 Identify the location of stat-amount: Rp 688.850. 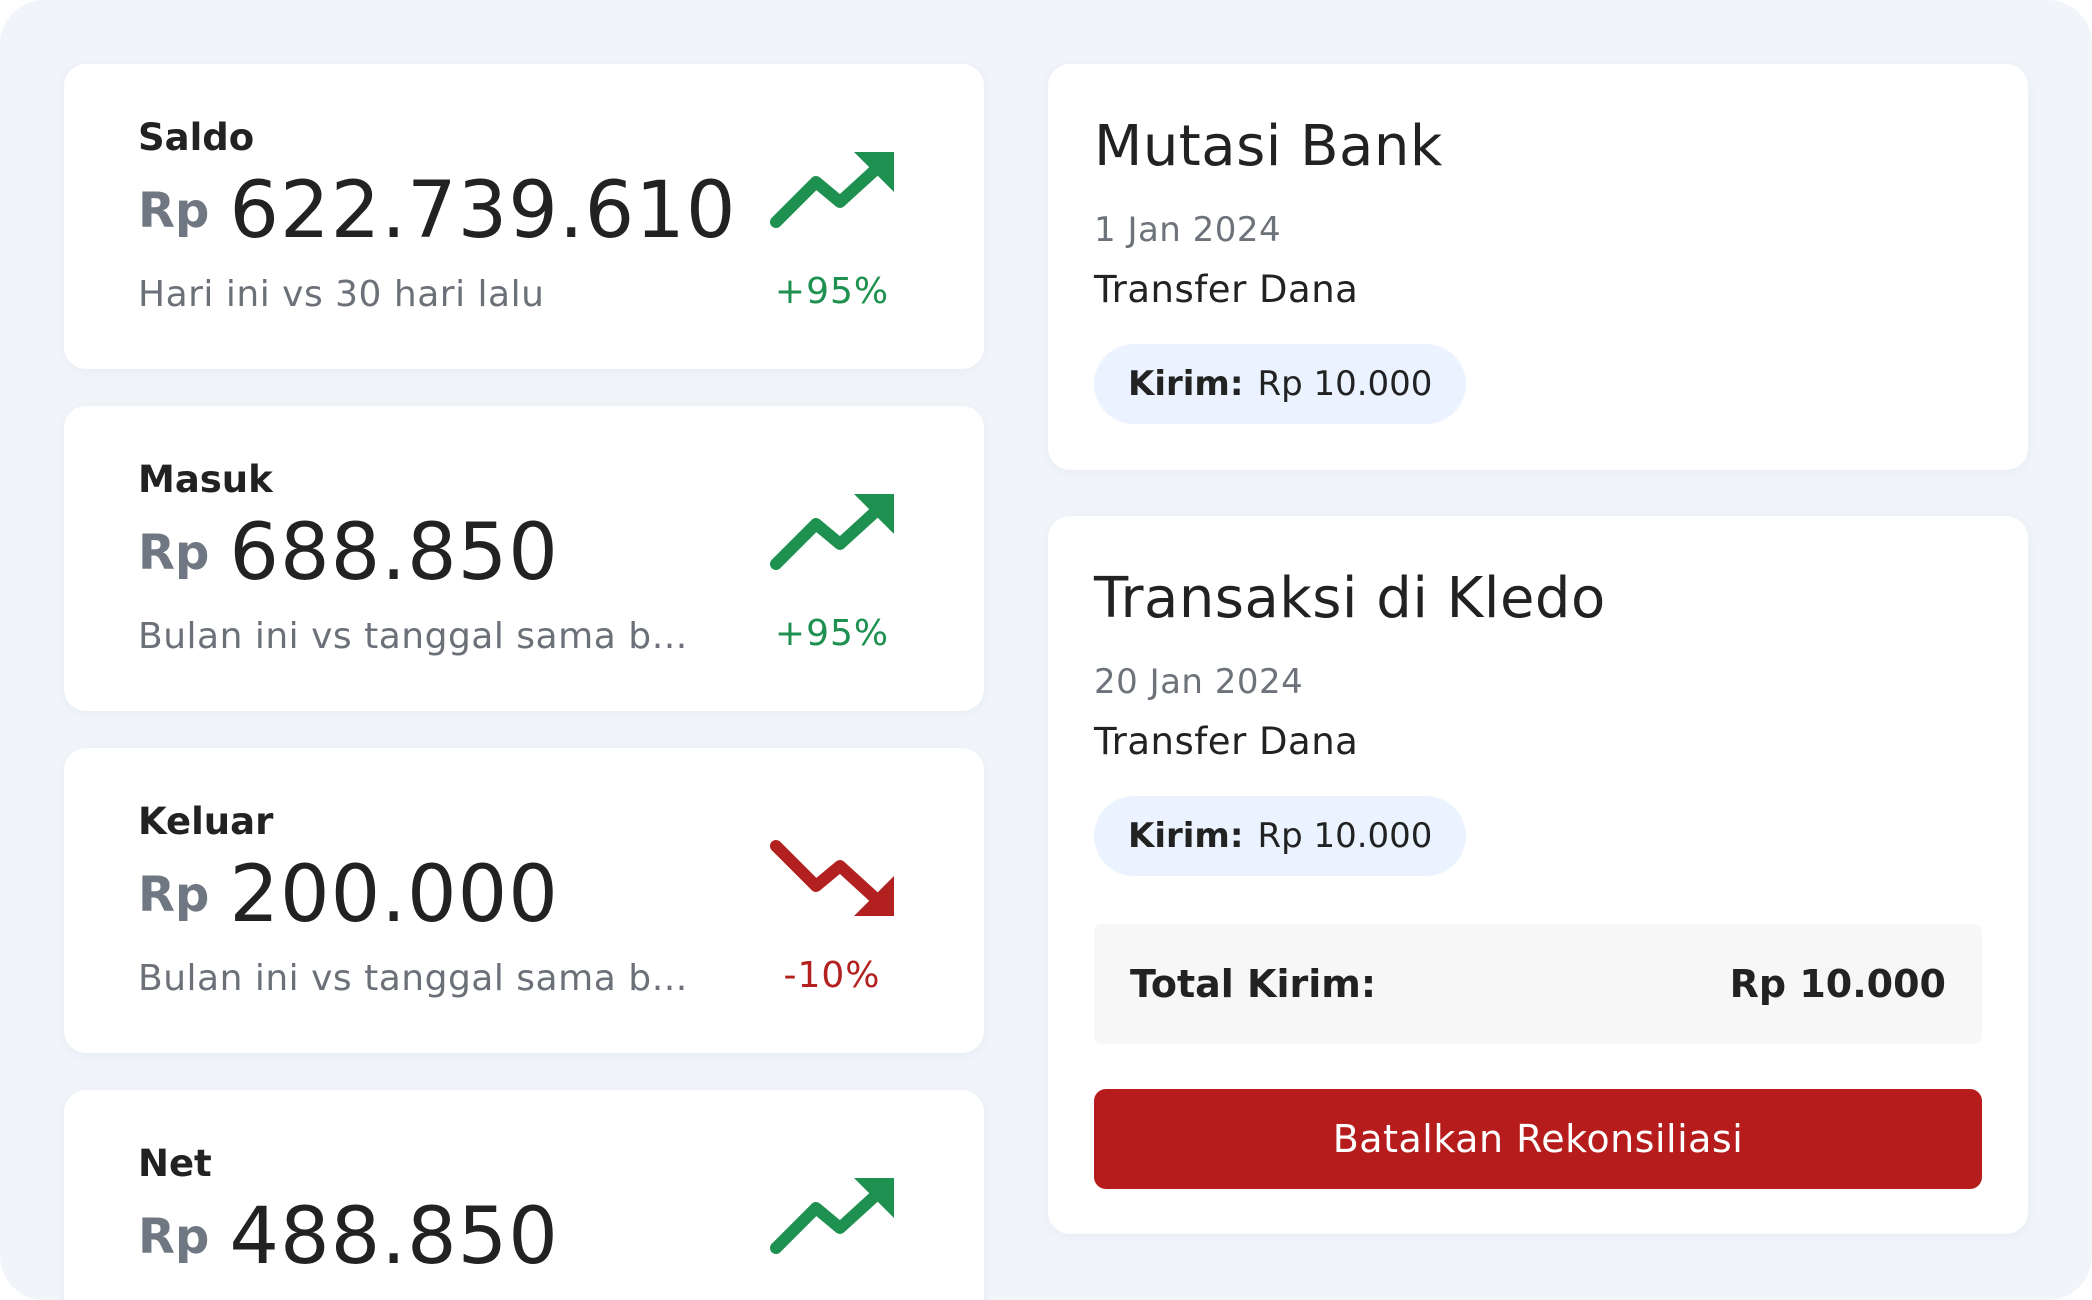
(348, 553).